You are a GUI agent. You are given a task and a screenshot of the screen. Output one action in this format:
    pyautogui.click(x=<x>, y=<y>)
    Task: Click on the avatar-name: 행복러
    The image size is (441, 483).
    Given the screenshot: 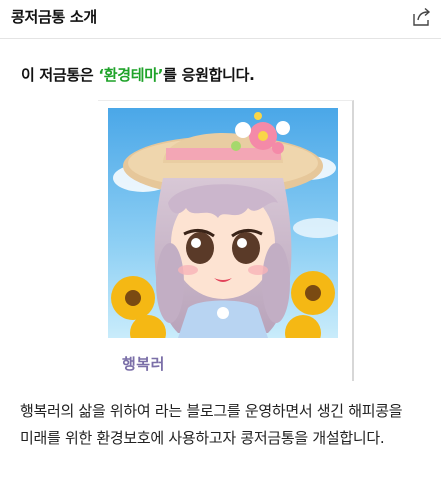 What is the action you would take?
    pyautogui.click(x=143, y=364)
    